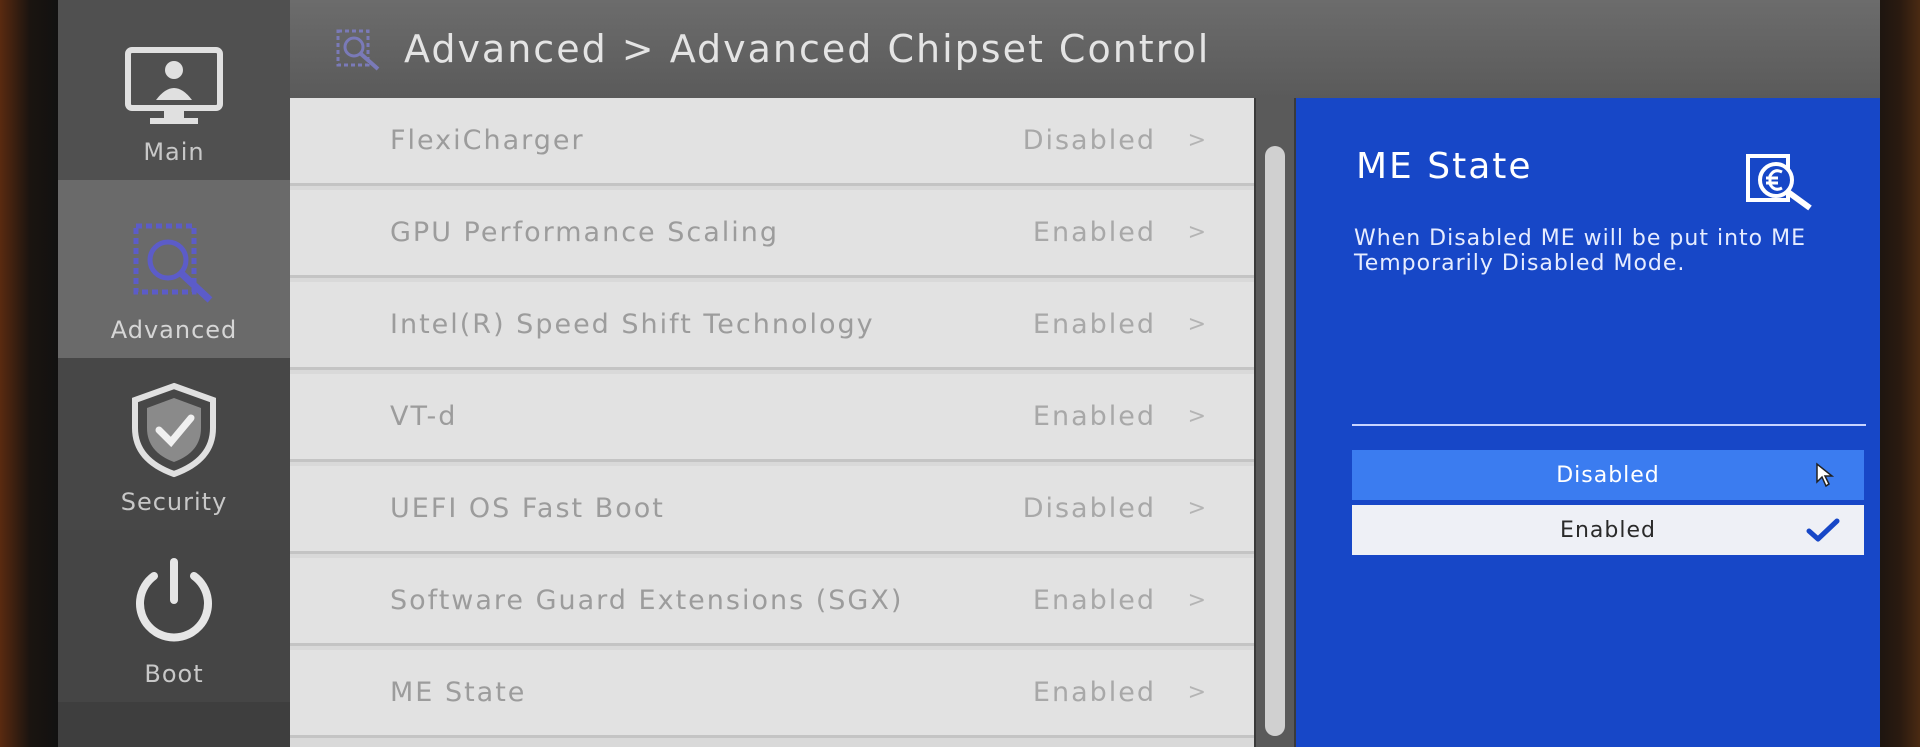 The height and width of the screenshot is (747, 1920). Describe the element at coordinates (1825, 475) in the screenshot. I see `cursor-pointer-icon` at that location.